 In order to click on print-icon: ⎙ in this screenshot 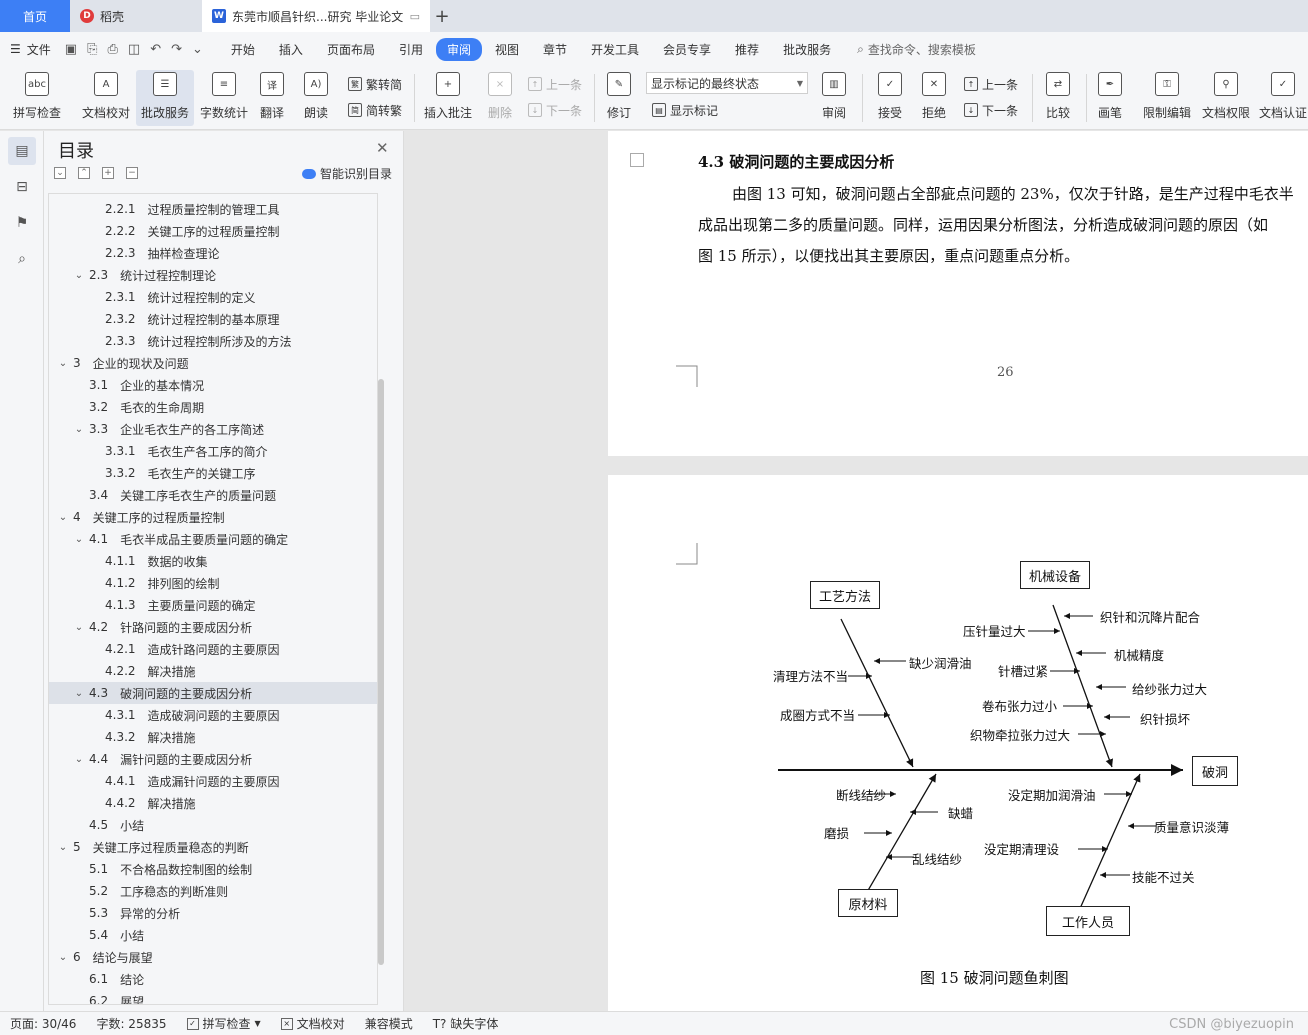, I will do `click(112, 49)`.